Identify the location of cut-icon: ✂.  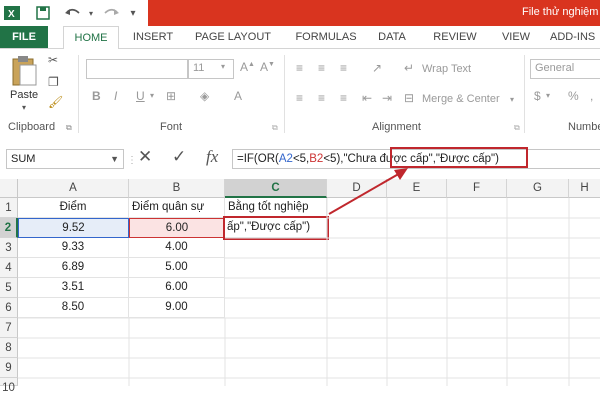
(53, 60).